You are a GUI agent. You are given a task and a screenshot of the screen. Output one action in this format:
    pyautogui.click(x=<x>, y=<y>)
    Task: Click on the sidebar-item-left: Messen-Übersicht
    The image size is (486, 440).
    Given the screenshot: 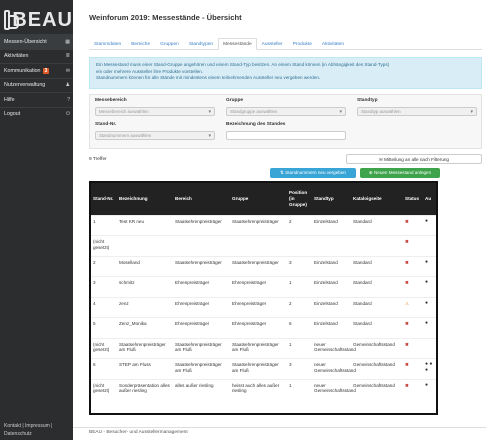 What is the action you would take?
    pyautogui.click(x=25, y=42)
    